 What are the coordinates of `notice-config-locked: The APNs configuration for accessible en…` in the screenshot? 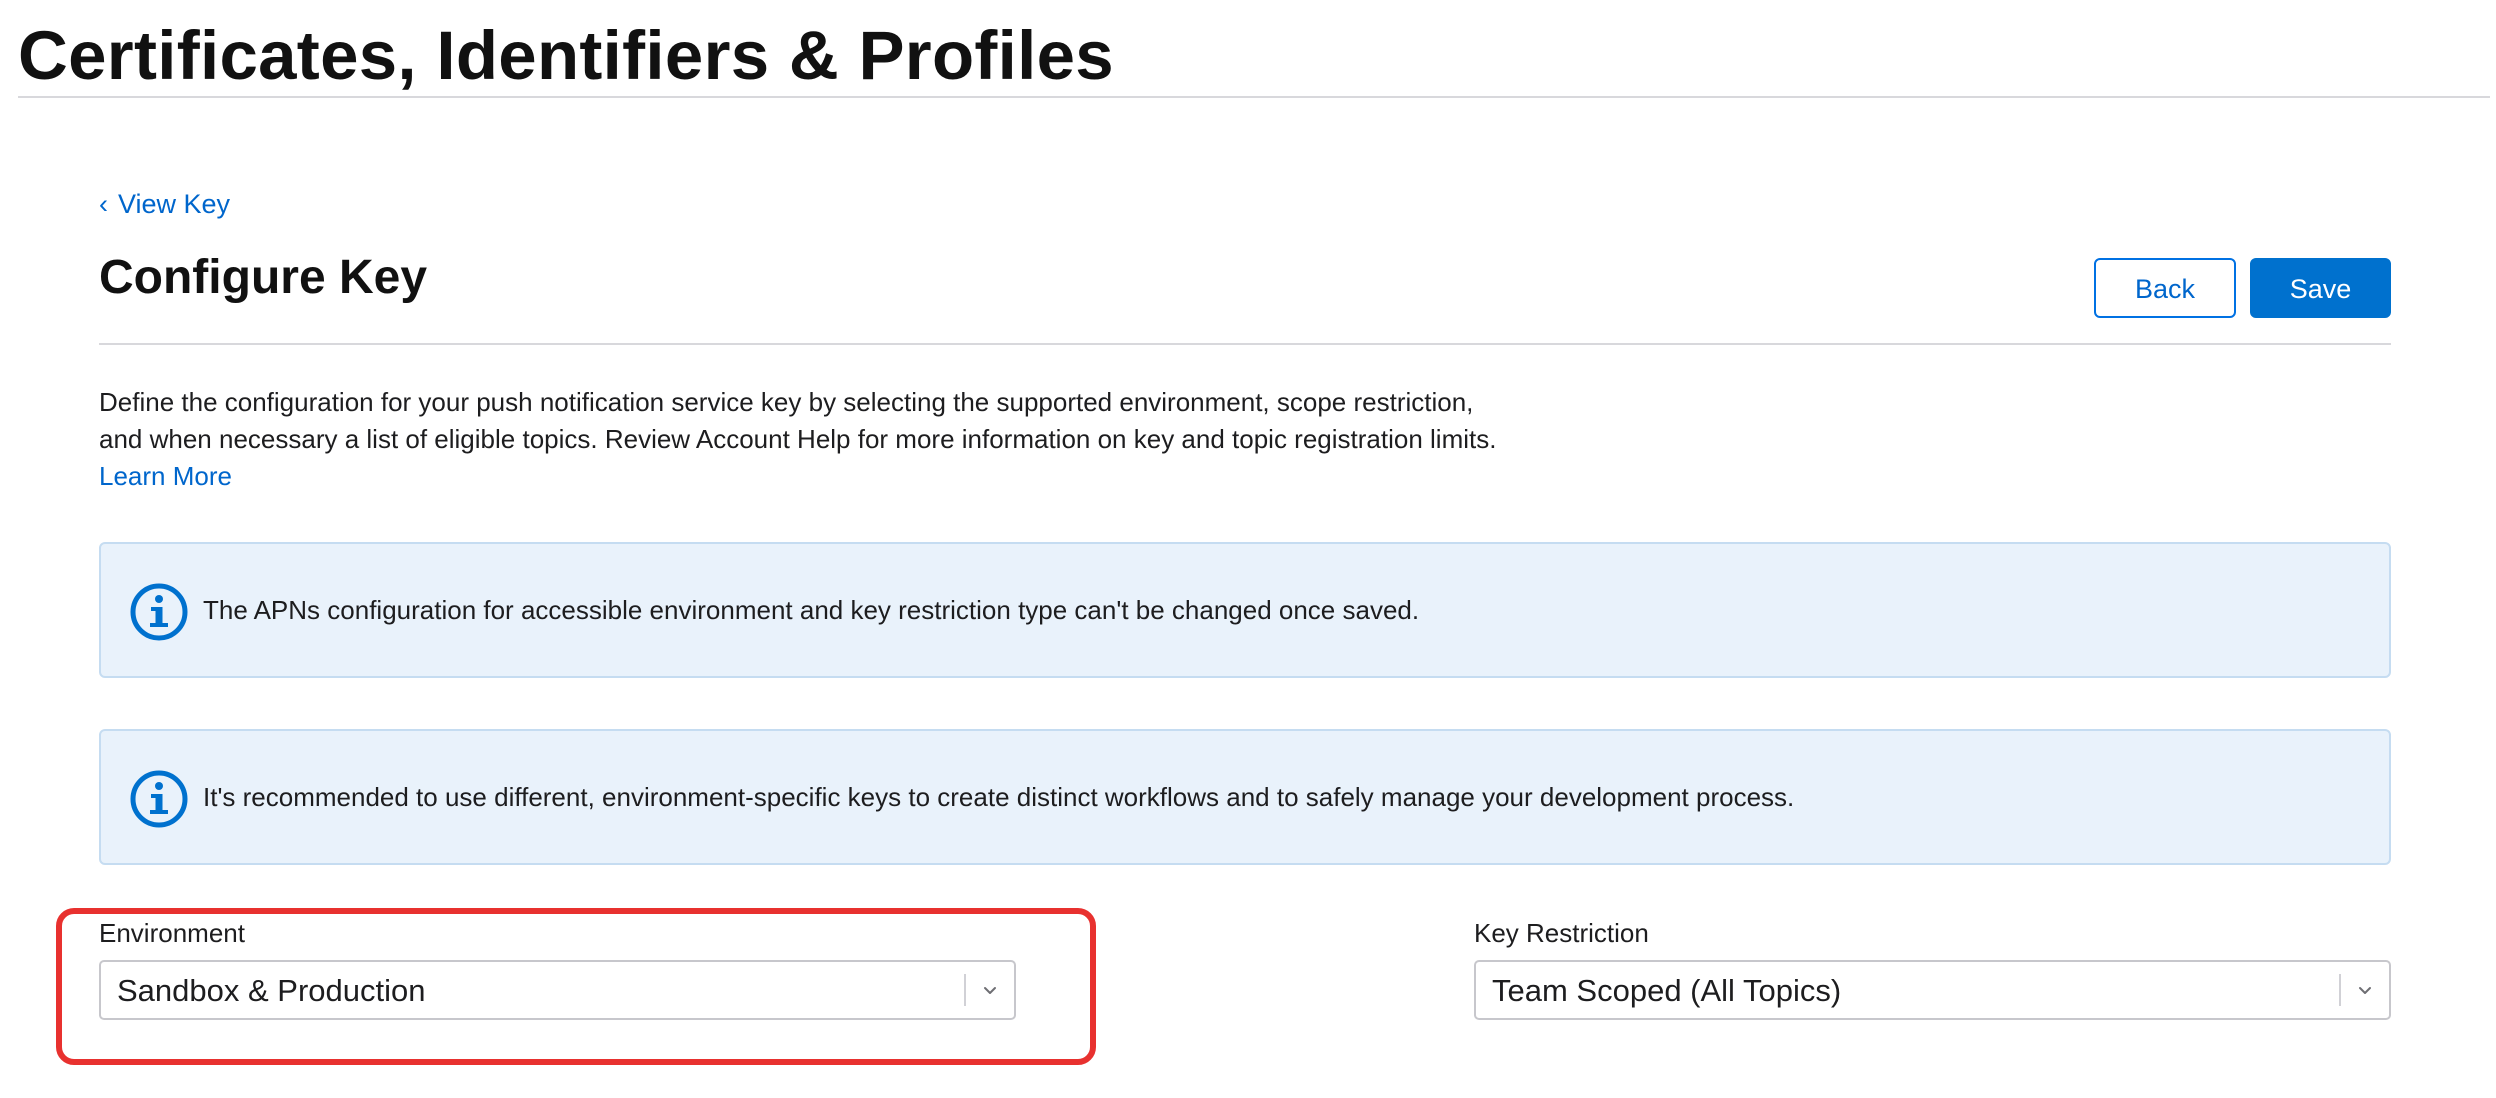 It's located at (1245, 610).